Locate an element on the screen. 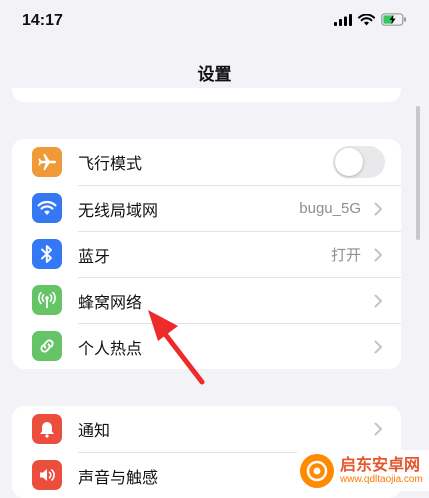 The width and height of the screenshot is (429, 498). settings-row-label: 个人热点 is located at coordinates (110, 348).